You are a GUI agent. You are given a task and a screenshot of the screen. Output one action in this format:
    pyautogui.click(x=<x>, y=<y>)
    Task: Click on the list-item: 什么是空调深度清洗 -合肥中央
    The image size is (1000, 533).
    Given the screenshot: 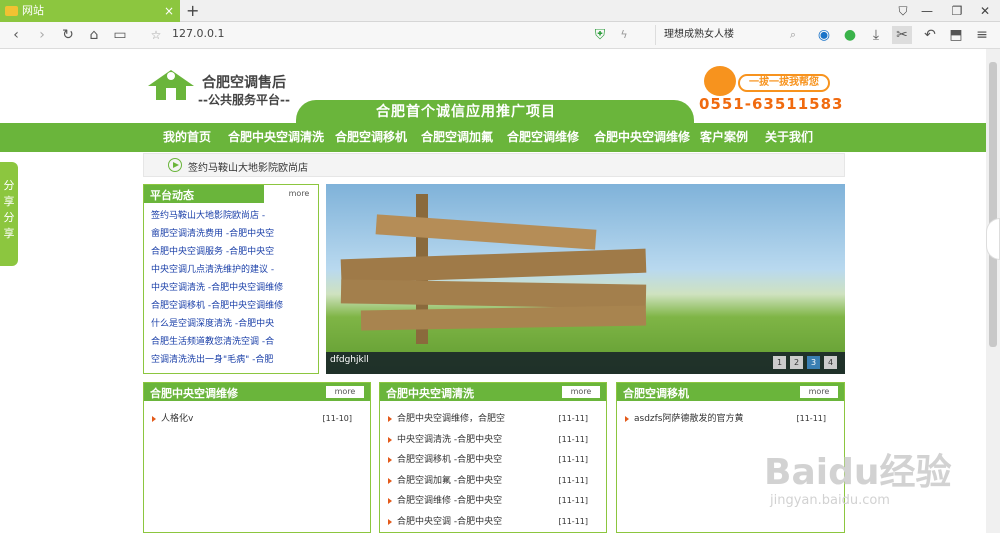 What is the action you would take?
    pyautogui.click(x=217, y=324)
    